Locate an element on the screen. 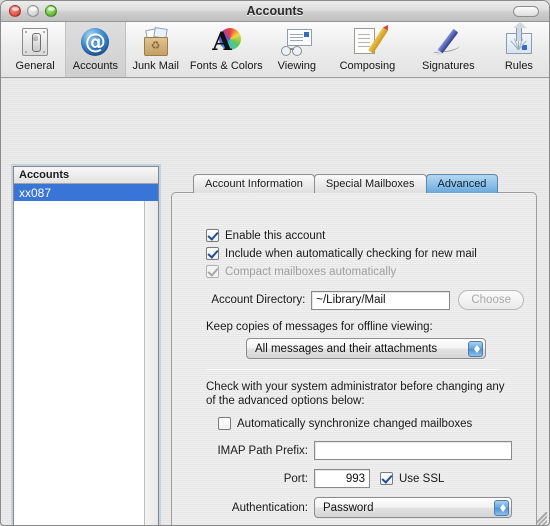 The height and width of the screenshot is (526, 550). enable-account-checkbox is located at coordinates (212, 235).